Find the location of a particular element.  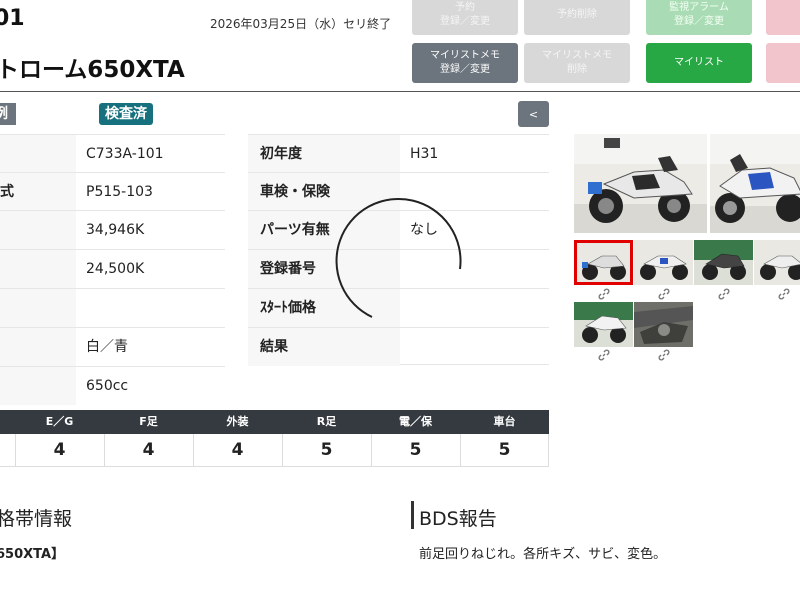

mylist-memo-register-button: マイリストメモ 登録／変更 is located at coordinates (465, 63).